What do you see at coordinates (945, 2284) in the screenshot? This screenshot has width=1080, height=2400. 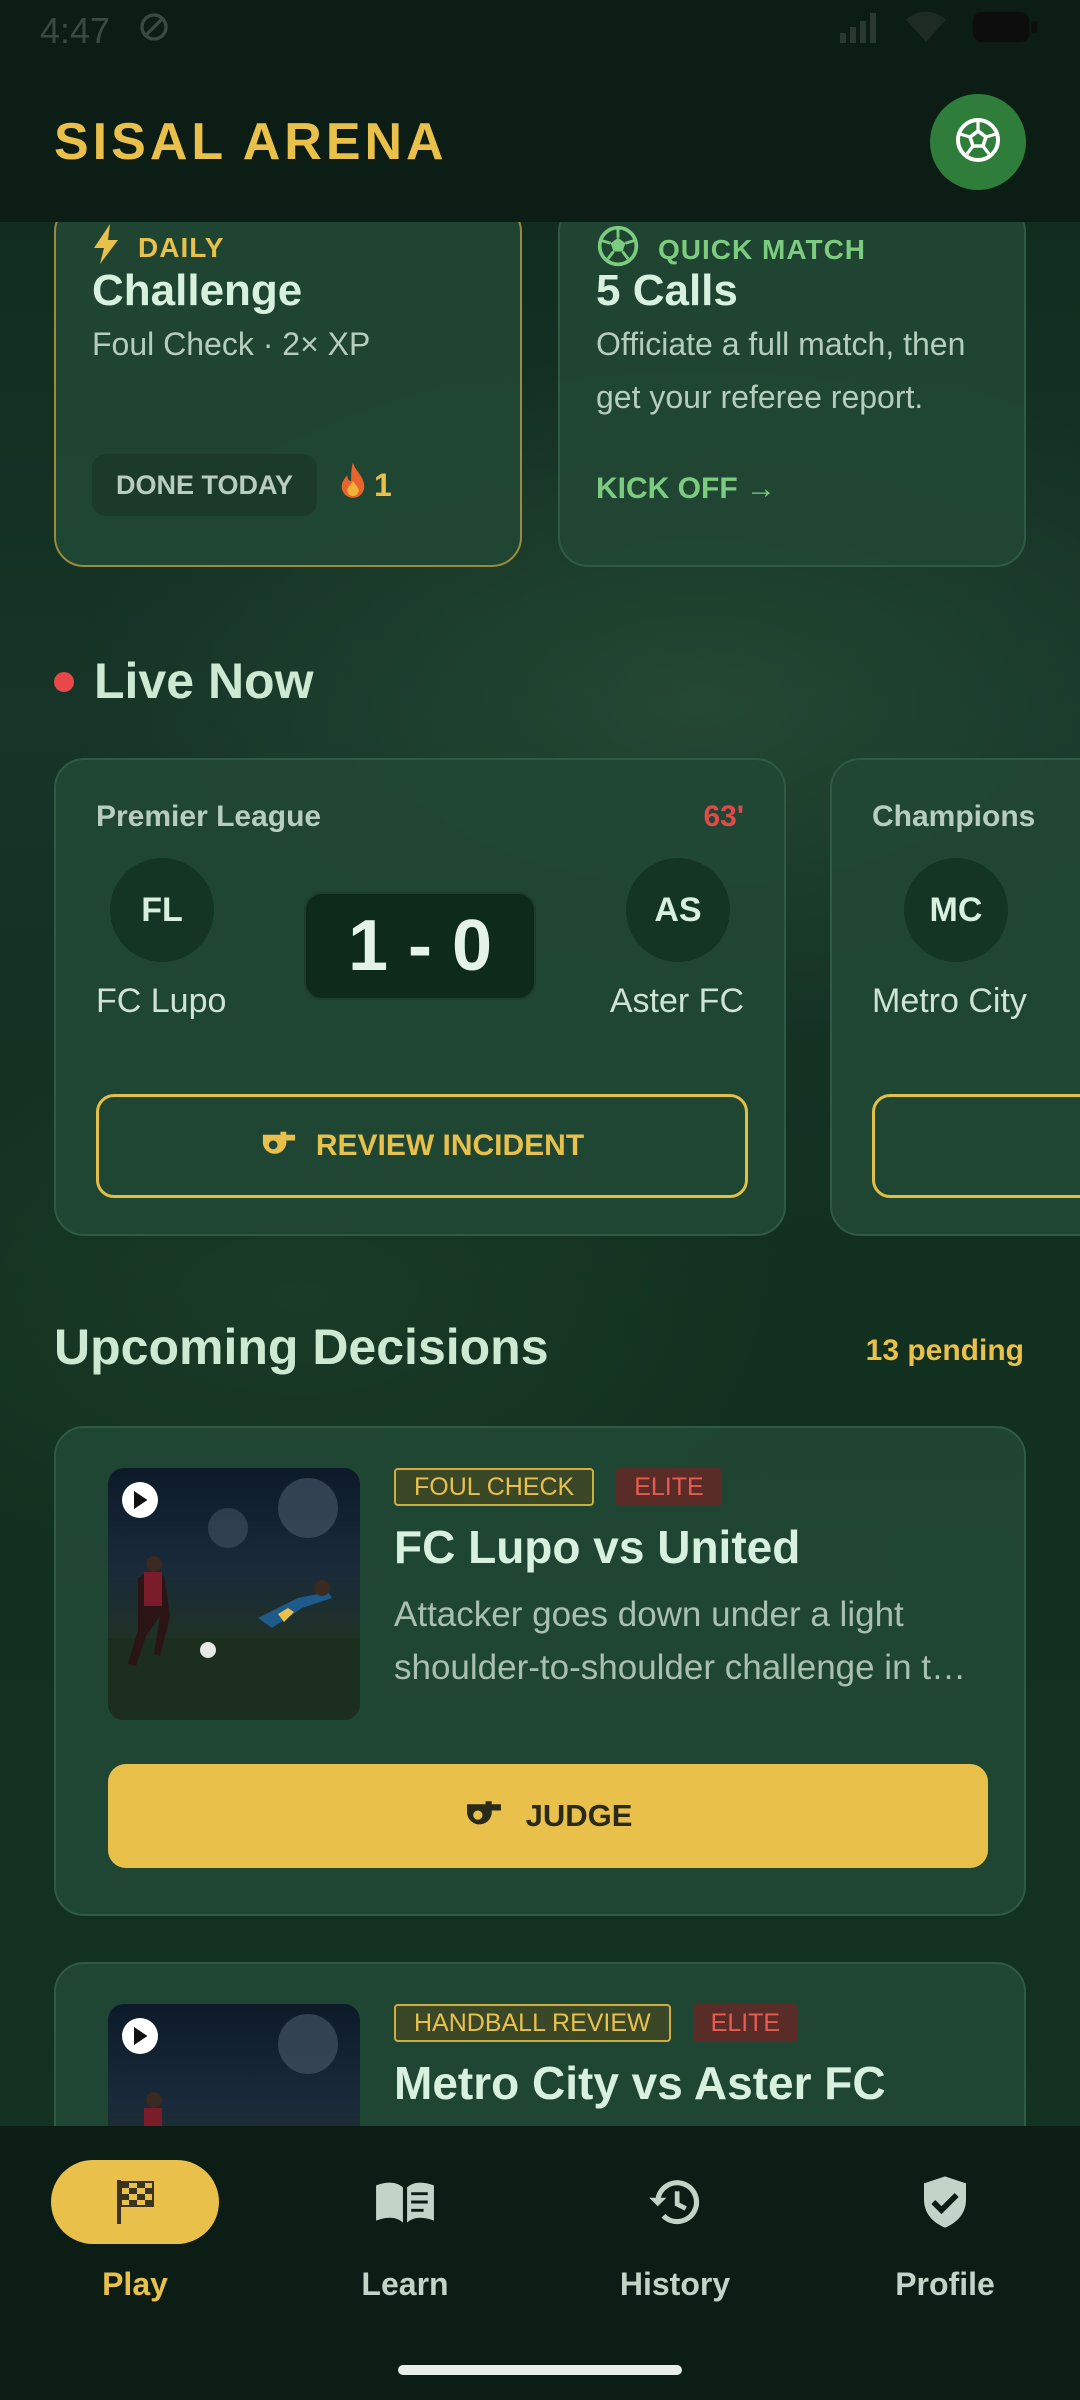 I see `nav-label-profile: Profile` at bounding box center [945, 2284].